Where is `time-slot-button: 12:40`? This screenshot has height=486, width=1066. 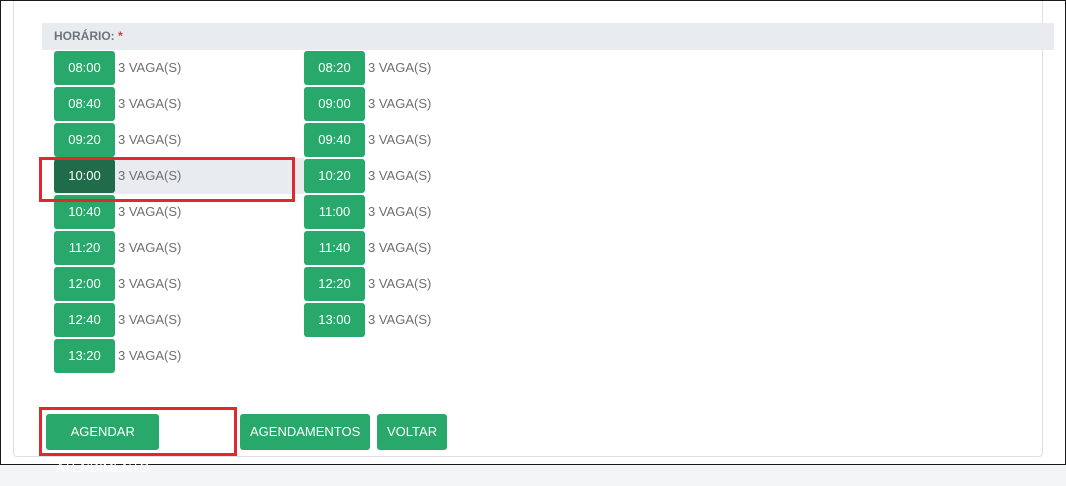 time-slot-button: 12:40 is located at coordinates (84, 320).